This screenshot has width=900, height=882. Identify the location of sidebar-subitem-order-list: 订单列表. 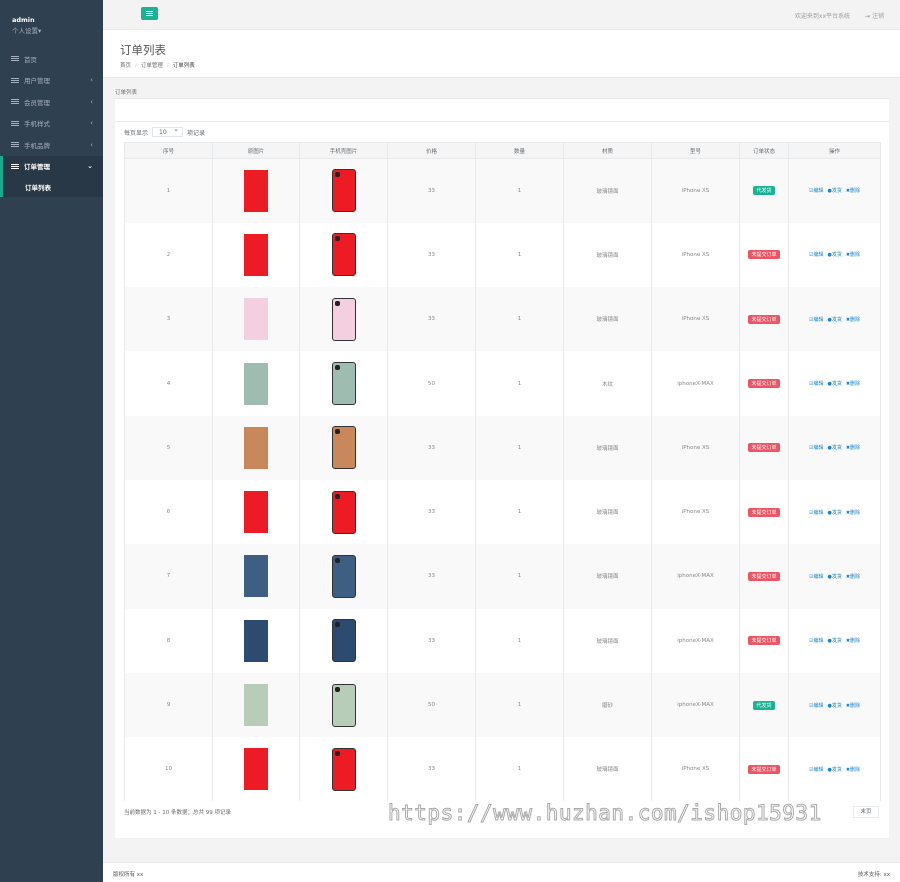
(51, 187).